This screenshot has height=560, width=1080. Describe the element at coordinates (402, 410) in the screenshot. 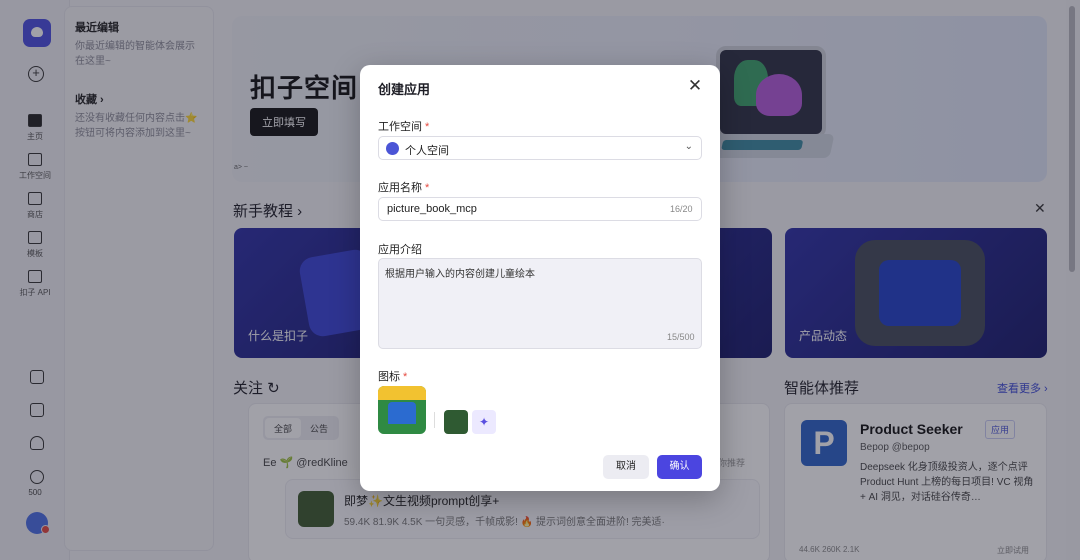

I see `app-icon-preview` at that location.